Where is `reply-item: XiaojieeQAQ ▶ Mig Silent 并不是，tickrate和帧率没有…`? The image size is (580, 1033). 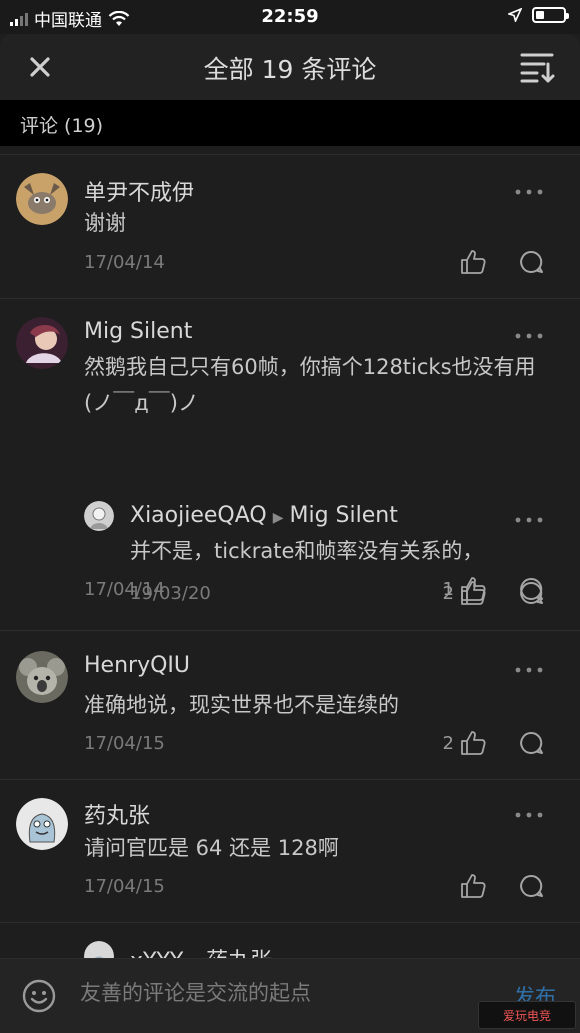 reply-item: XiaojieeQAQ ▶ Mig Silent 并不是，tickrate和帧率没有… is located at coordinates (290, 556).